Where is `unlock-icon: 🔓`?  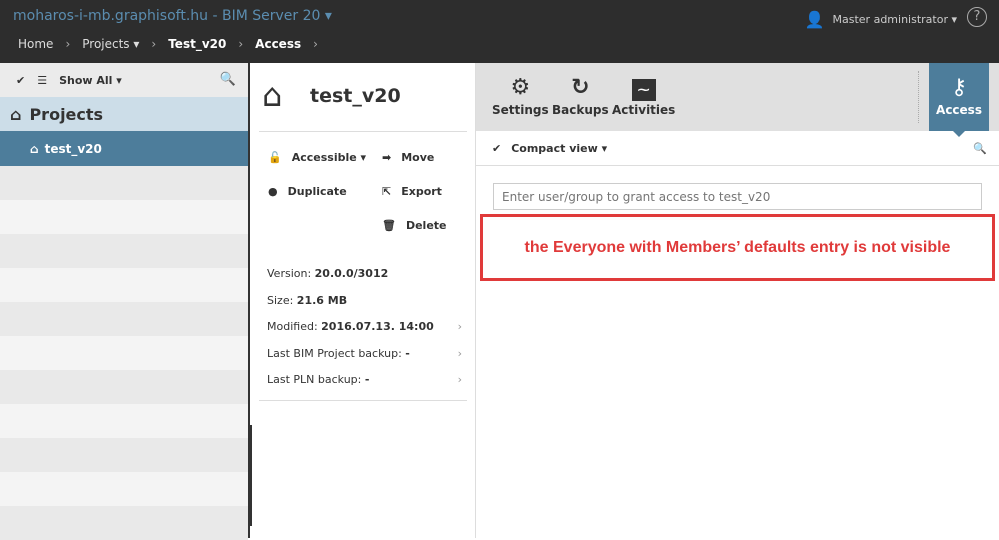 unlock-icon: 🔓 is located at coordinates (275, 157).